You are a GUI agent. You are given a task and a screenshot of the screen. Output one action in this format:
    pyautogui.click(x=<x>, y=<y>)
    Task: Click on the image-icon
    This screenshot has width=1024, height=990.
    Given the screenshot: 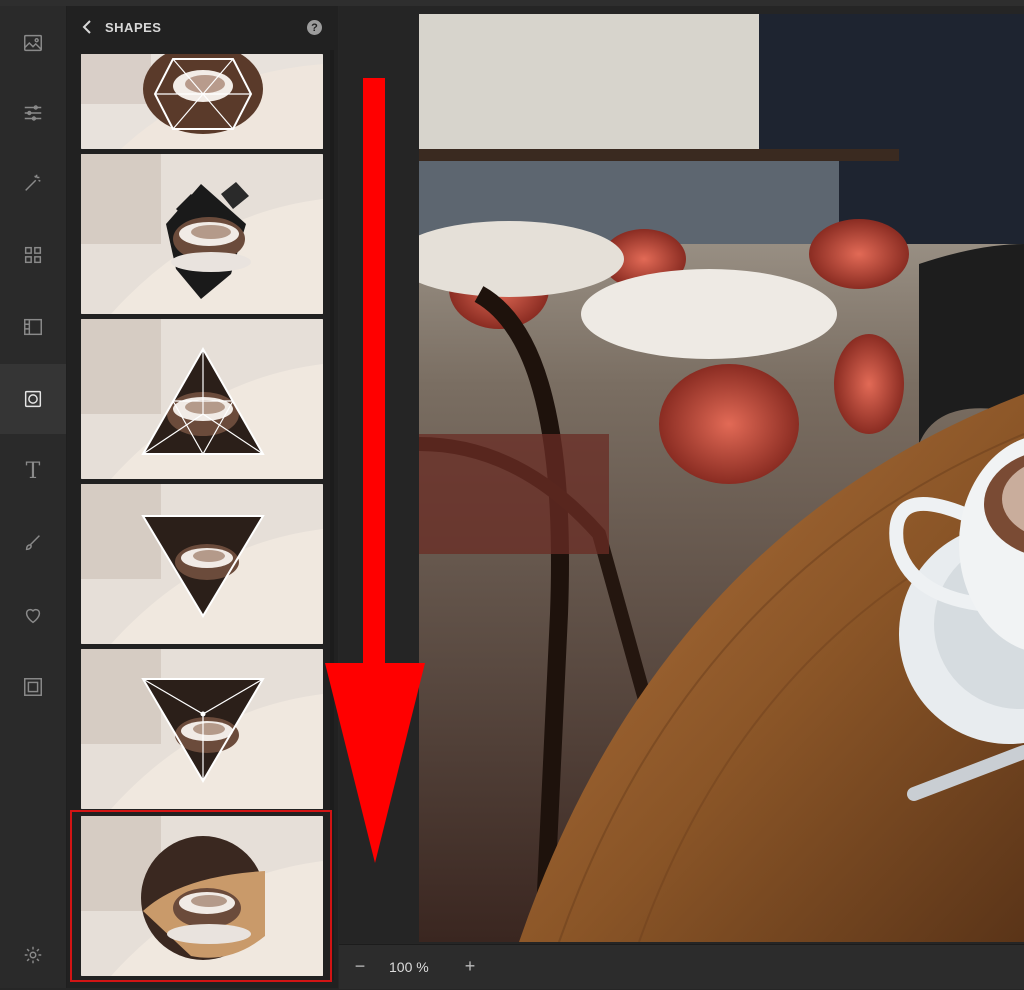 What is the action you would take?
    pyautogui.click(x=33, y=43)
    